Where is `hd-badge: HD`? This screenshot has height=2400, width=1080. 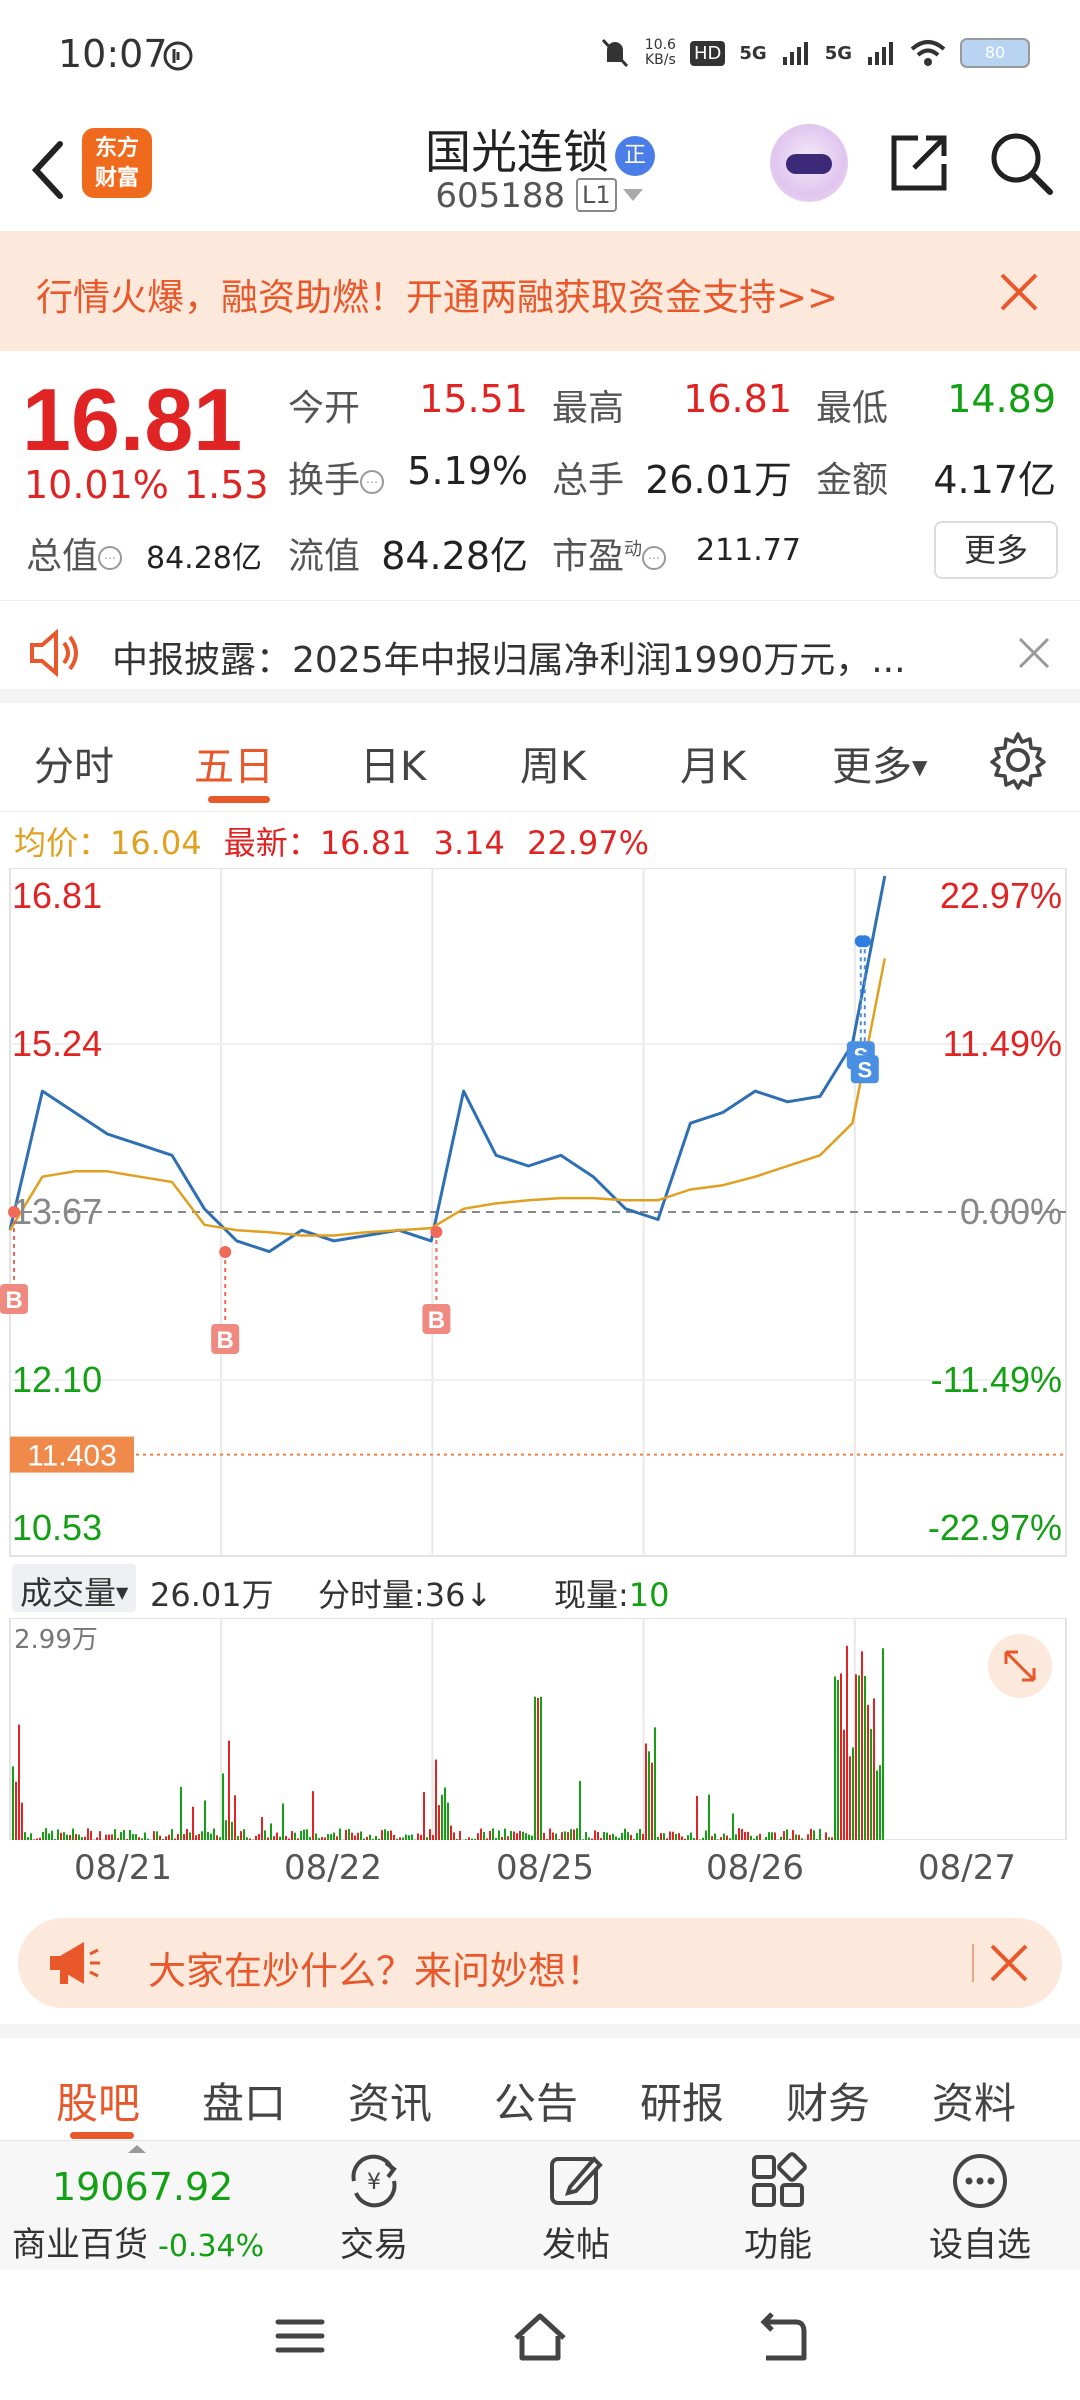 hd-badge: HD is located at coordinates (707, 53).